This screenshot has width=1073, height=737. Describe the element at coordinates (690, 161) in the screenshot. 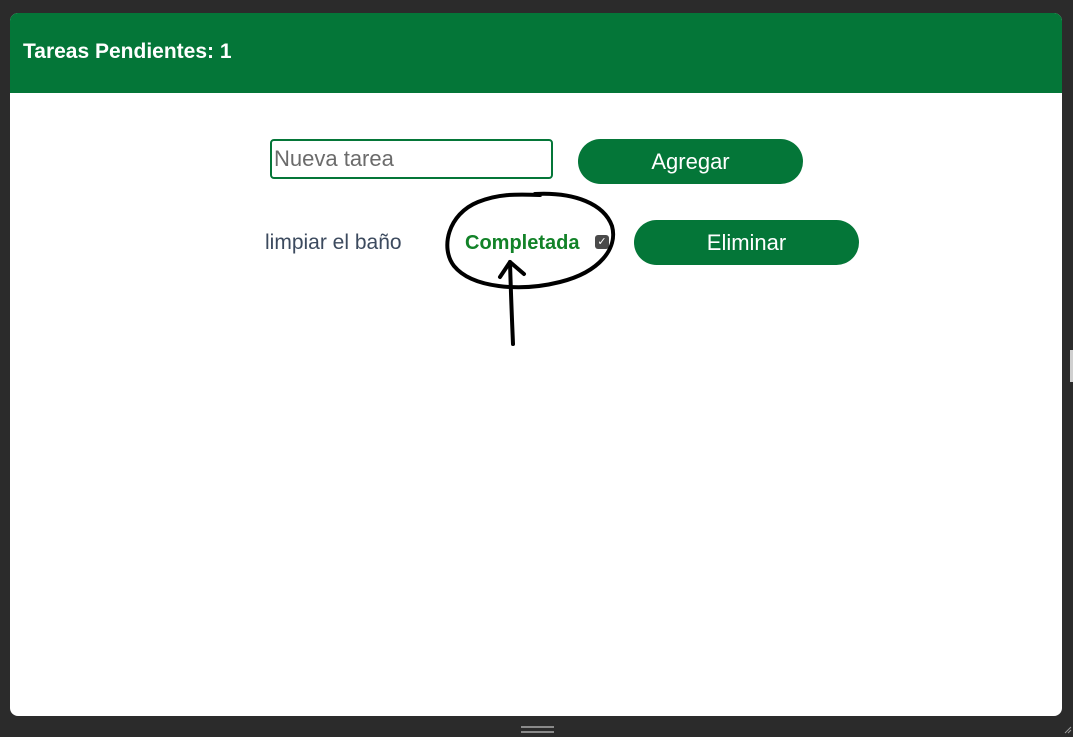

I see `add-task-button: Agregar` at that location.